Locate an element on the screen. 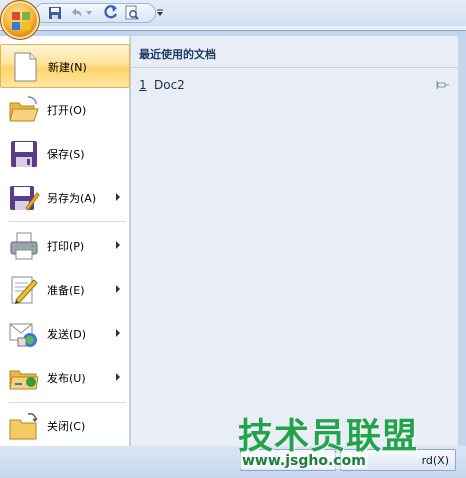 This screenshot has height=478, width=466. menu-item-label: 打开(O) is located at coordinates (67, 110).